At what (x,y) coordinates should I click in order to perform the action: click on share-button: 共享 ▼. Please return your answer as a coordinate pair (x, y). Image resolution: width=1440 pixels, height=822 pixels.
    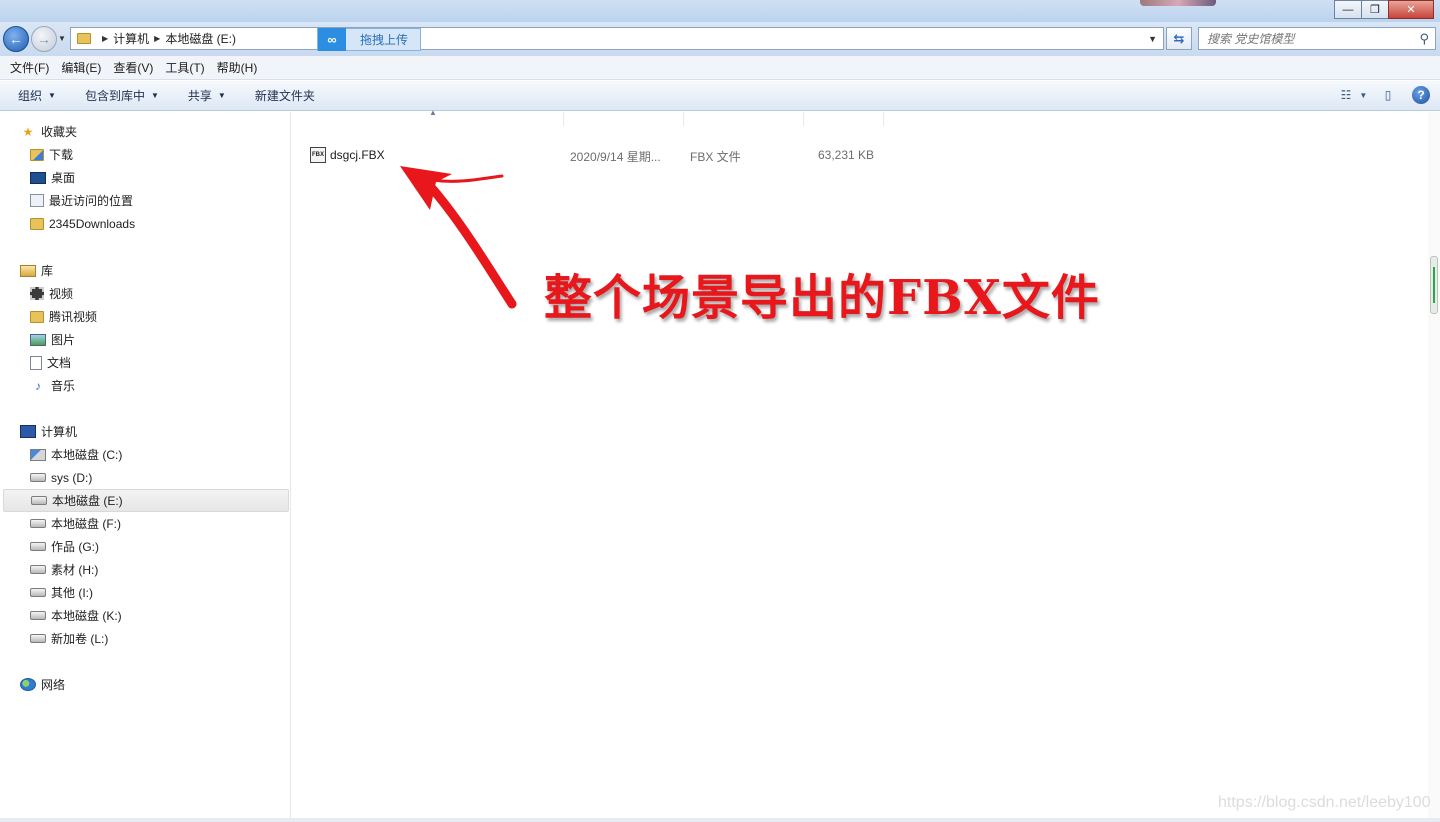
    Looking at the image, I should click on (203, 95).